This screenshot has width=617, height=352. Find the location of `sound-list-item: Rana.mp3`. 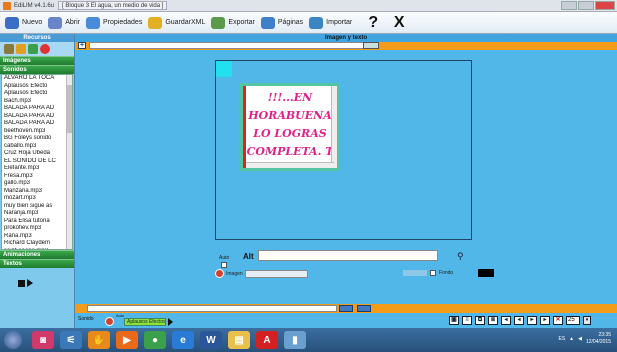

sound-list-item: Rana.mp3 is located at coordinates (35, 237).